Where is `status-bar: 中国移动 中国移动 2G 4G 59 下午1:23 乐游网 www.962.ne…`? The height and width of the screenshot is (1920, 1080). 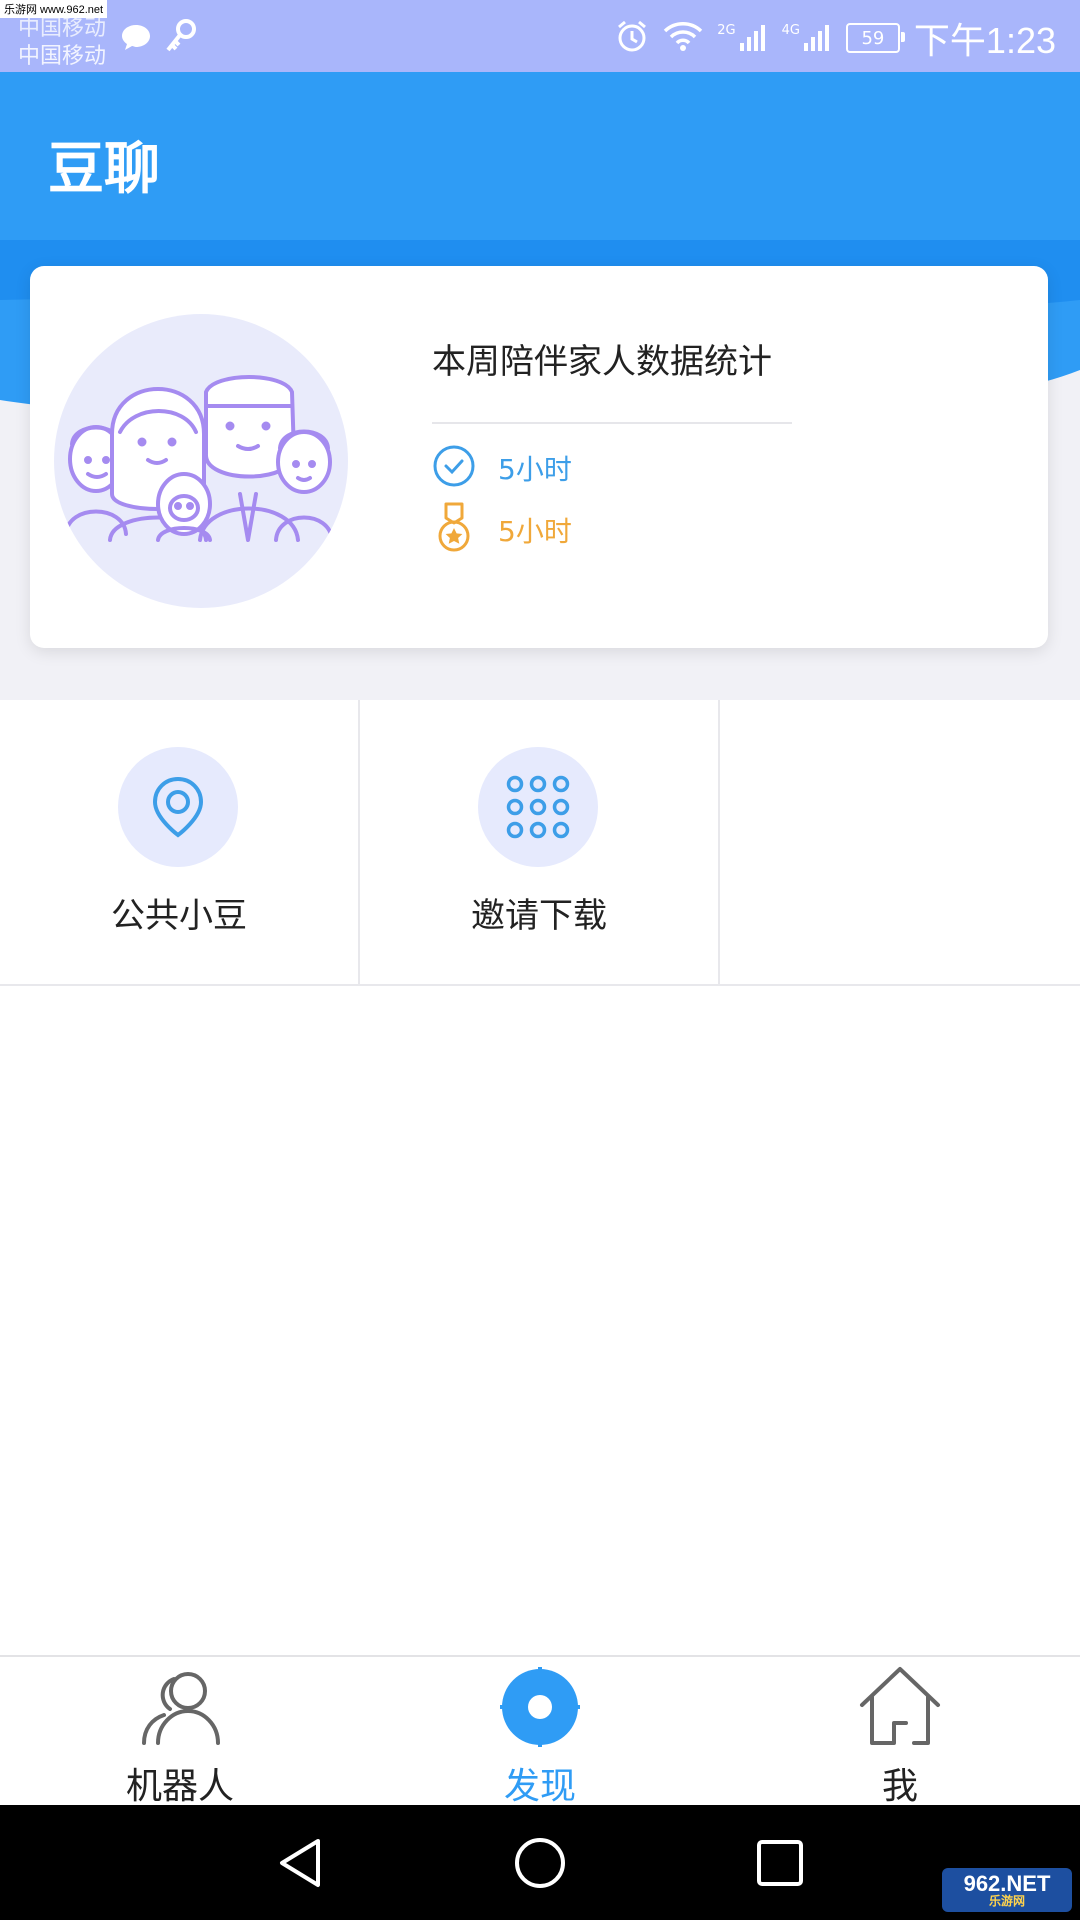 status-bar: 中国移动 中国移动 2G 4G 59 下午1:23 乐游网 www.962.ne… is located at coordinates (540, 36).